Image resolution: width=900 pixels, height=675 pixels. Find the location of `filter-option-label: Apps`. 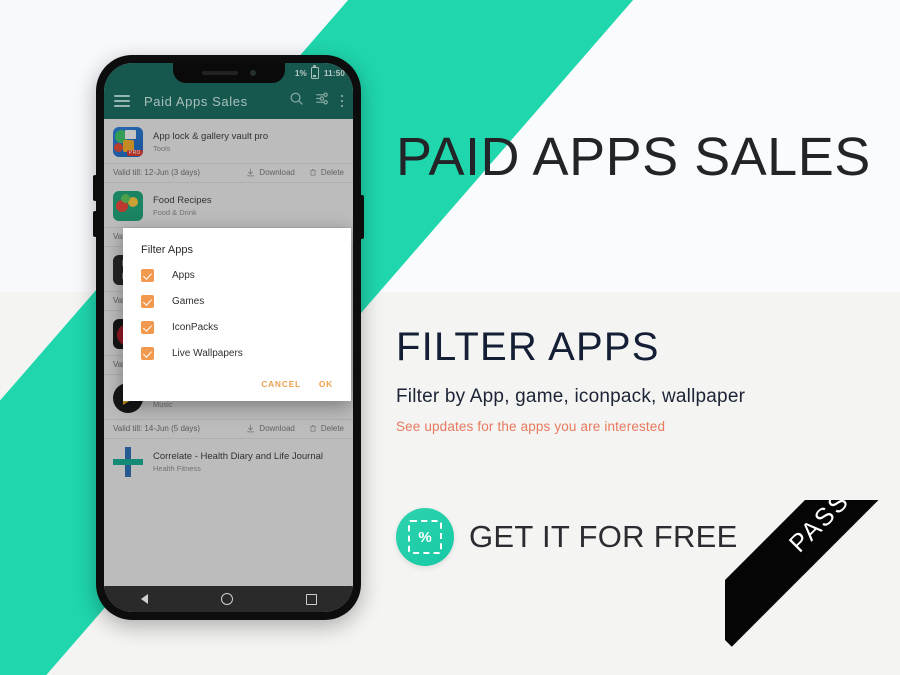

filter-option-label: Apps is located at coordinates (183, 275).